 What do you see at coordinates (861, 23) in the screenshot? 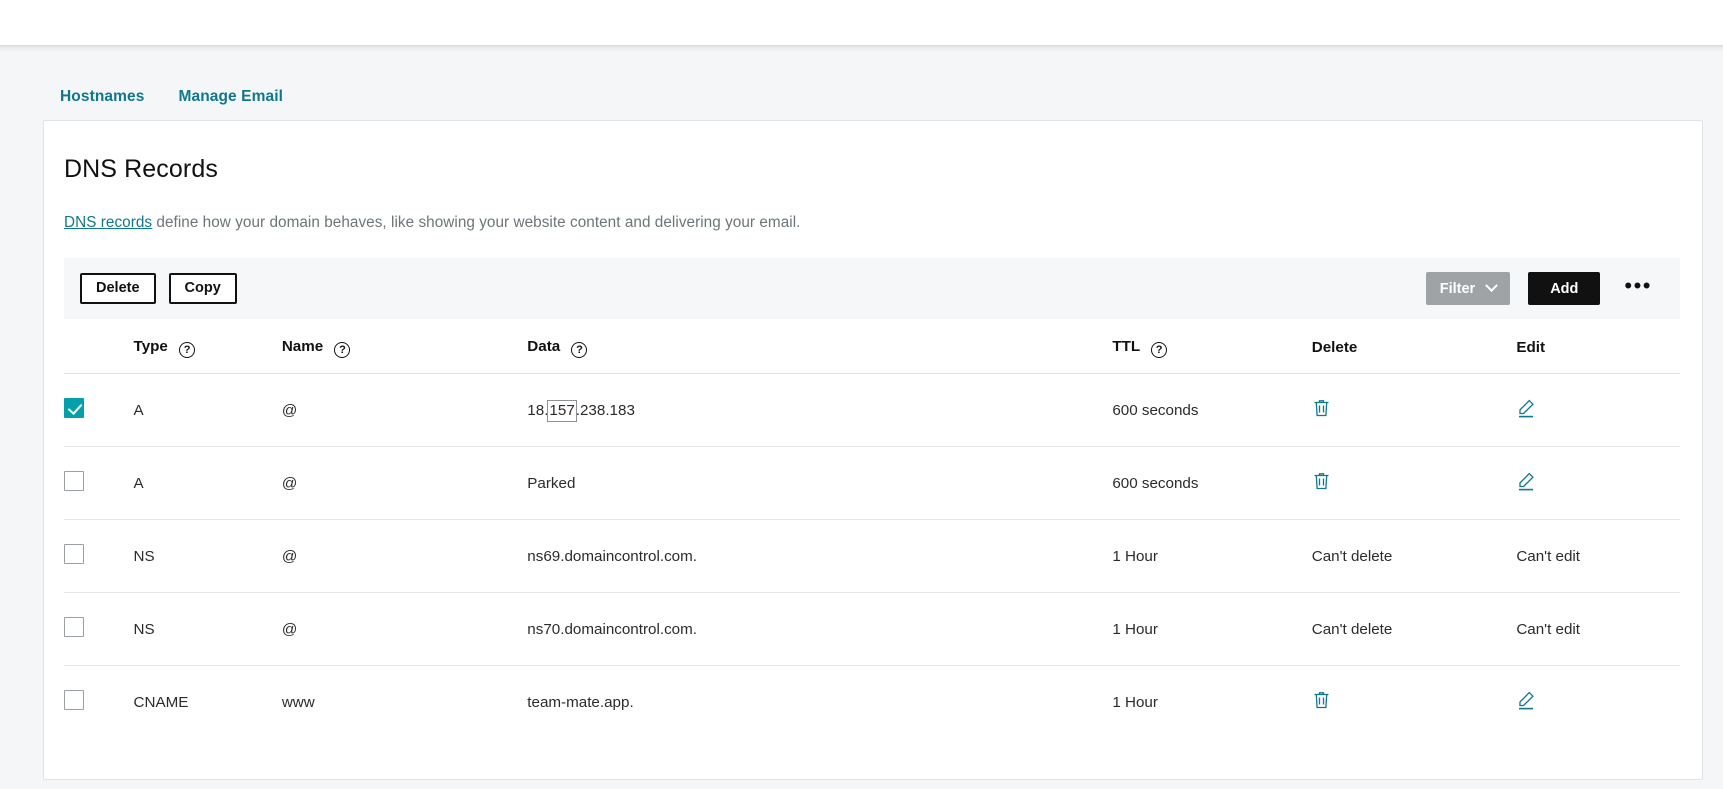
I see `browser-chrome-bar` at bounding box center [861, 23].